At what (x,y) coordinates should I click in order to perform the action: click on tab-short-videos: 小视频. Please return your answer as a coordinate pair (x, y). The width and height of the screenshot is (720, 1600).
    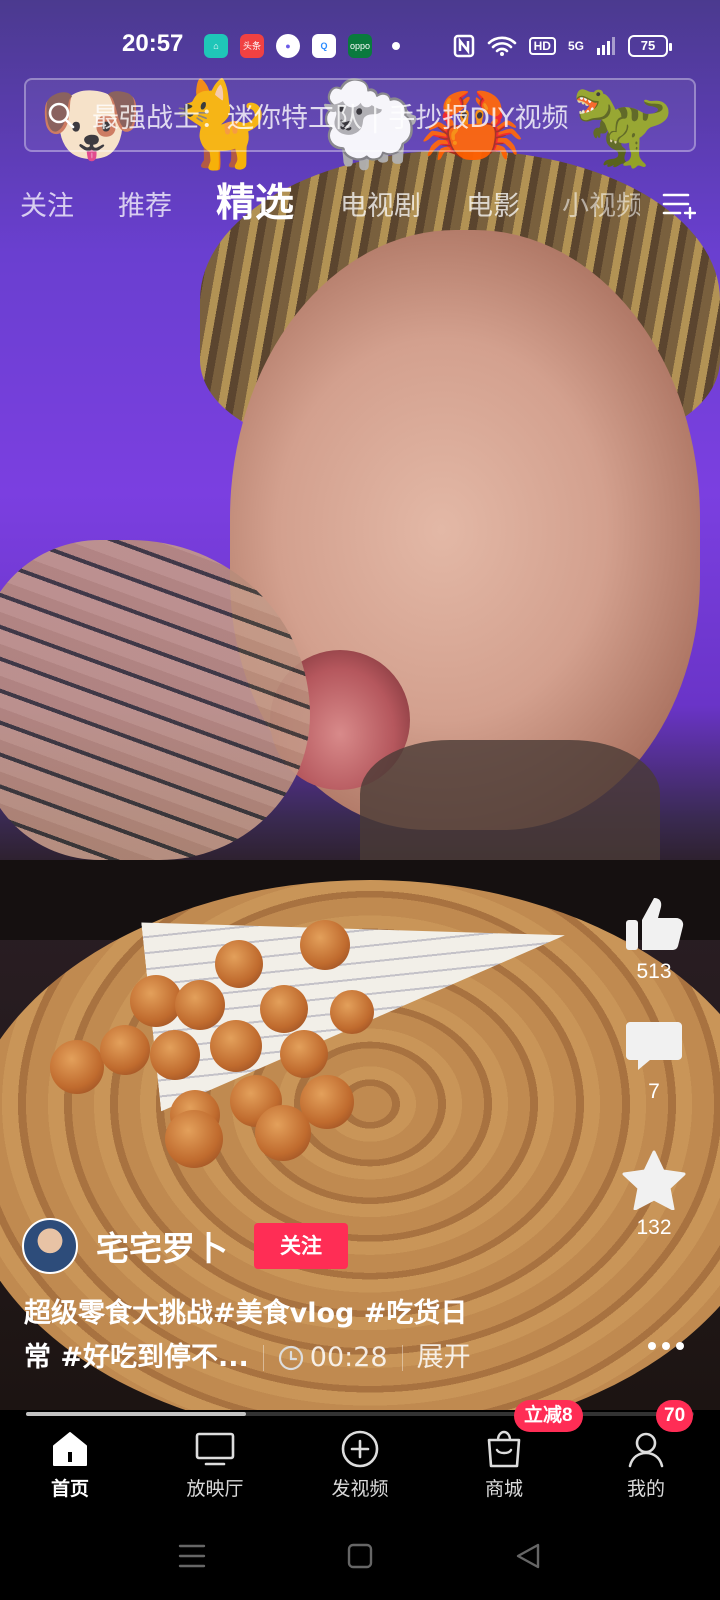
    Looking at the image, I should click on (601, 203).